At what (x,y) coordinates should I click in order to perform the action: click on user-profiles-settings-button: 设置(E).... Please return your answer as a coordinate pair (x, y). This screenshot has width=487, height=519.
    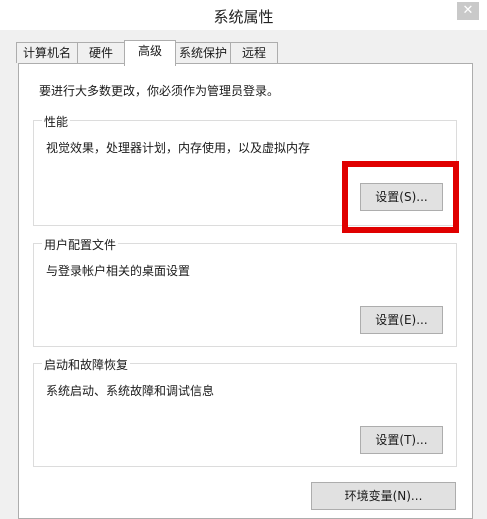
    Looking at the image, I should click on (401, 320).